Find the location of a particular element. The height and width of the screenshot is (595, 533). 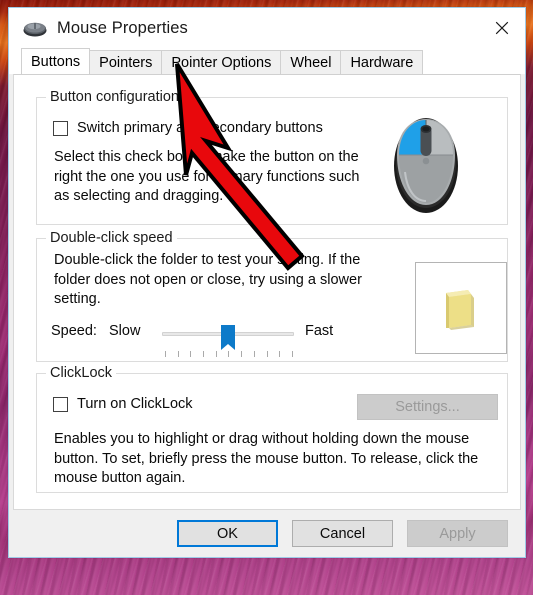

dialog-footer: OK Cancel Apply is located at coordinates (267, 533).